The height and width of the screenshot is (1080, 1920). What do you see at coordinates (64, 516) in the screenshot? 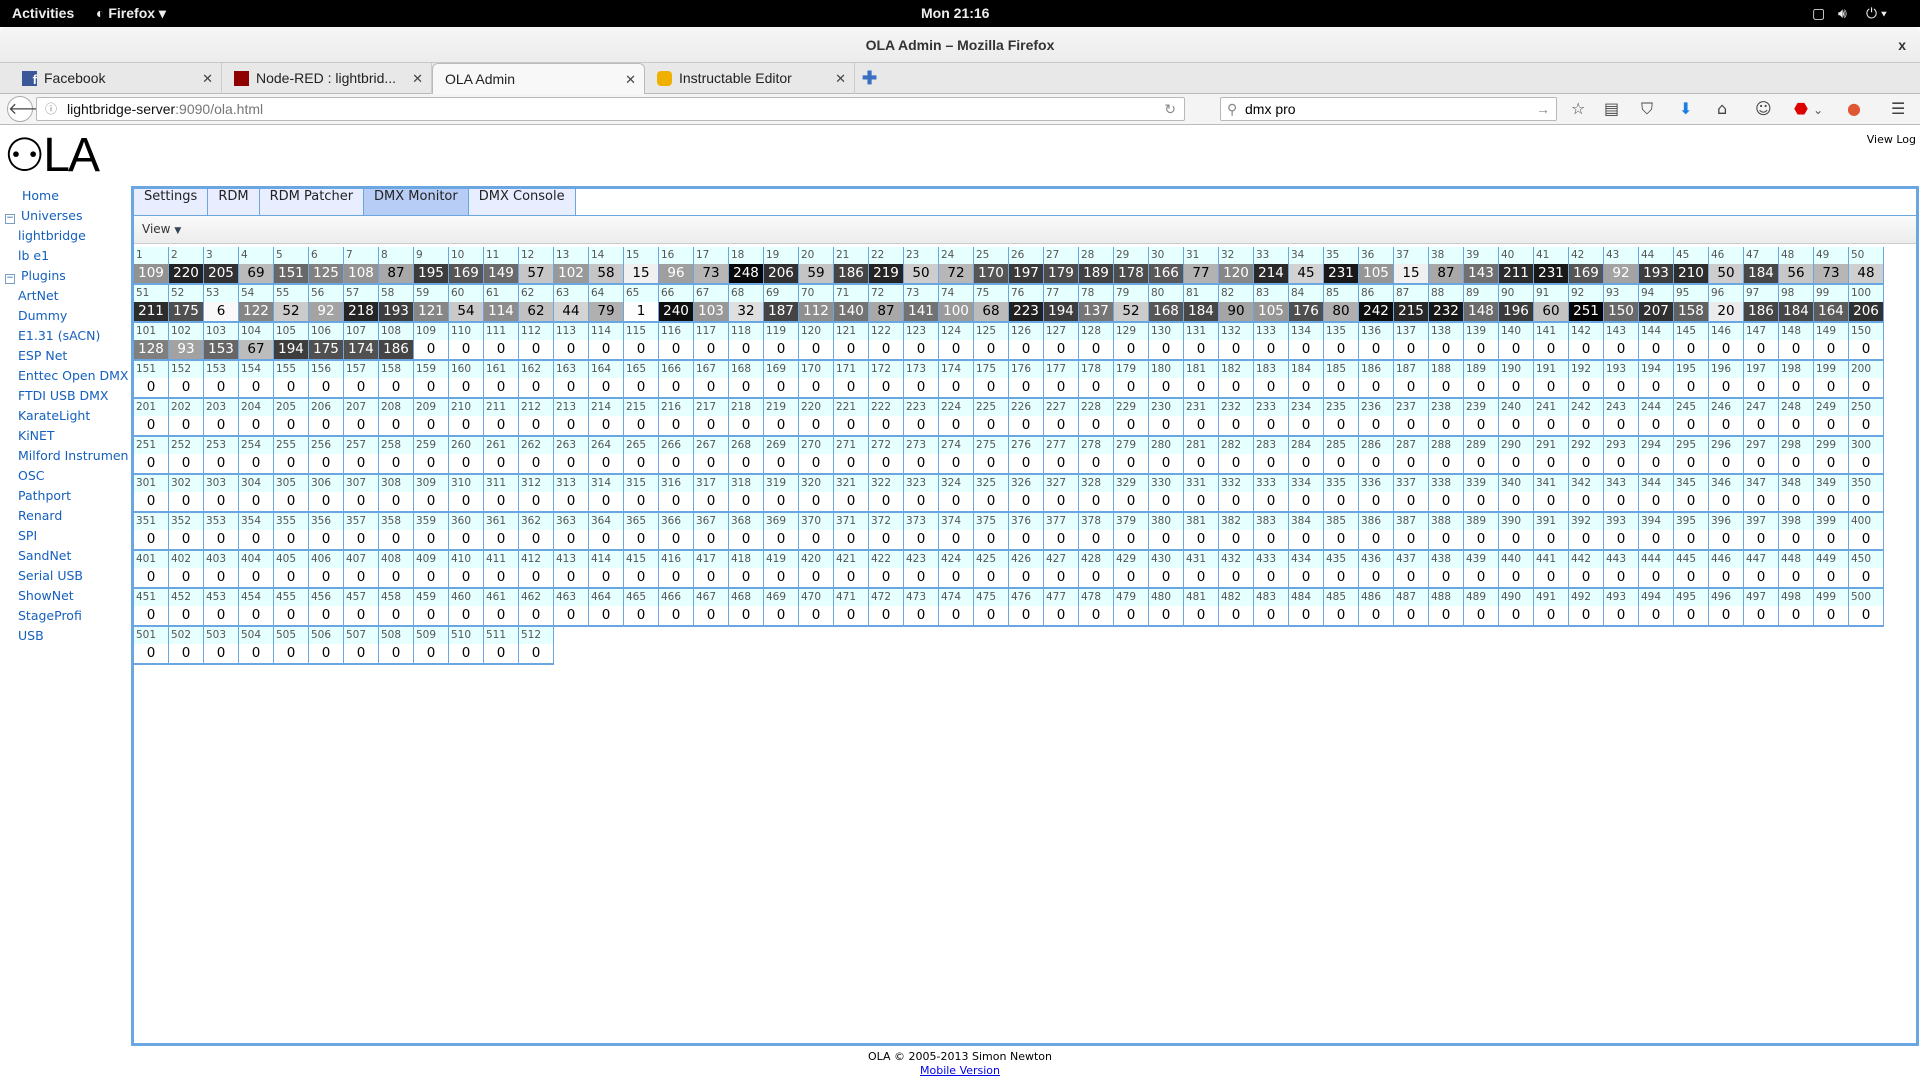
I see `sidebar-item-plugin: Renard` at bounding box center [64, 516].